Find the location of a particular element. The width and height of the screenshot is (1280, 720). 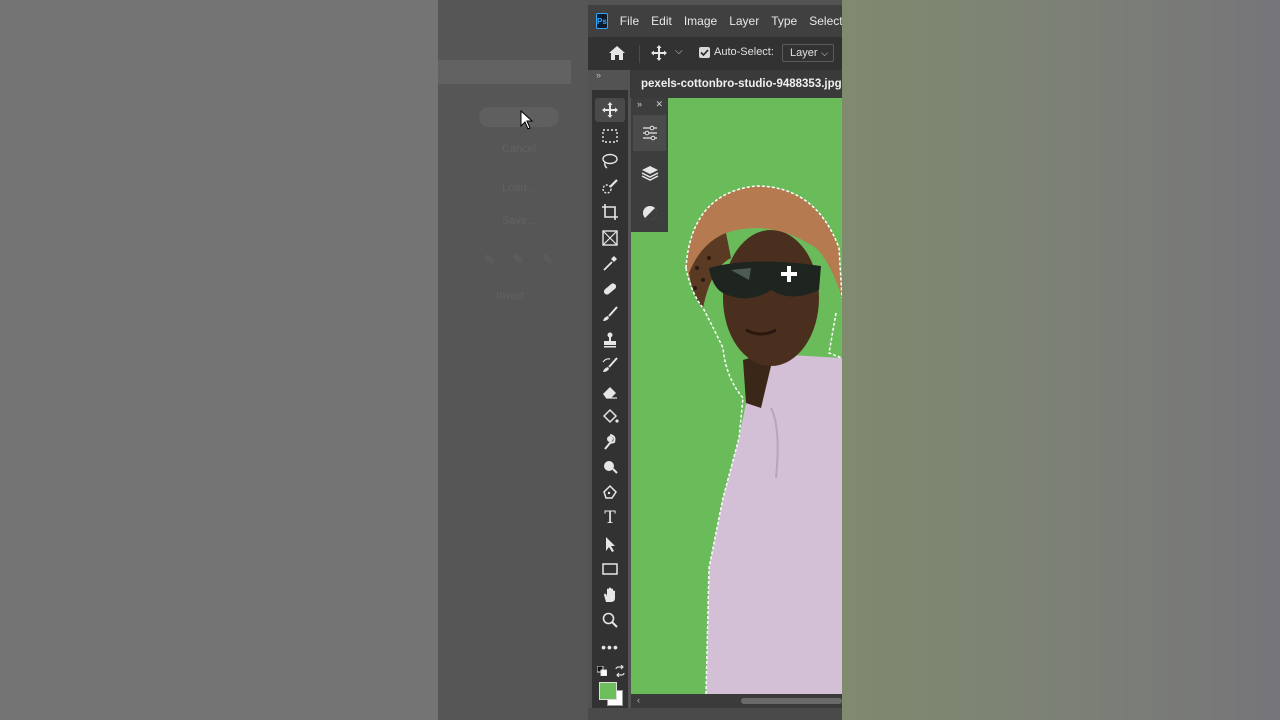

rectangle-shape-icon is located at coordinates (610, 569).